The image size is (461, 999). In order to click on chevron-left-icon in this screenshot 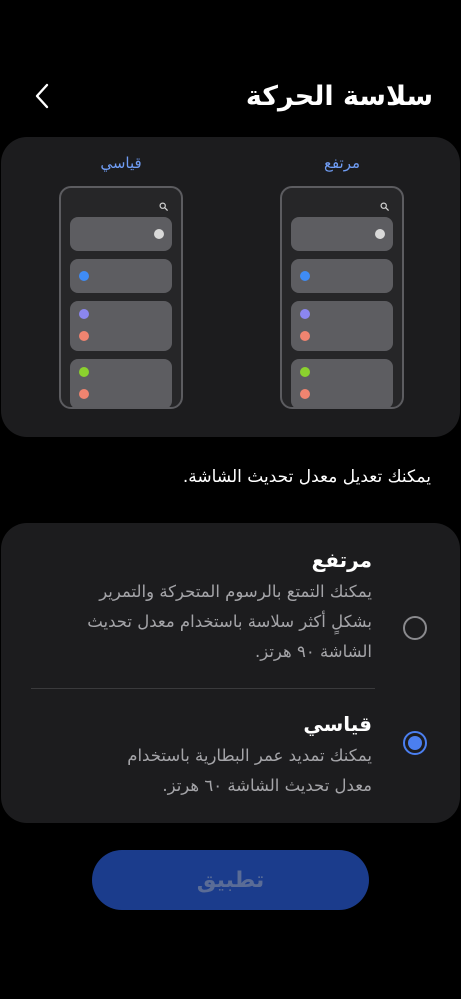, I will do `click(42, 96)`.